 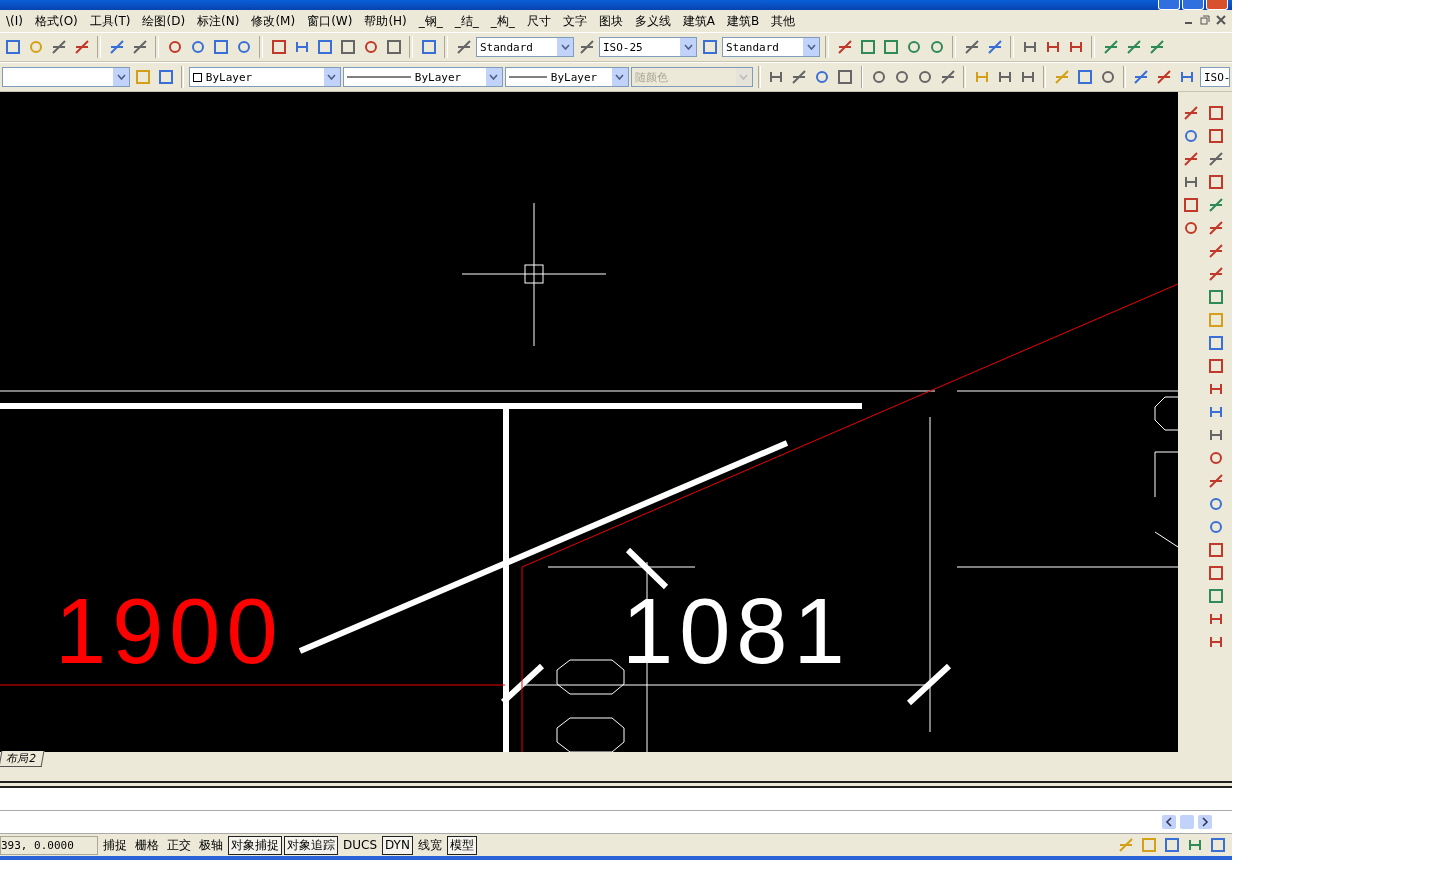 What do you see at coordinates (211, 845) in the screenshot?
I see `status-toggle-button: 极轴` at bounding box center [211, 845].